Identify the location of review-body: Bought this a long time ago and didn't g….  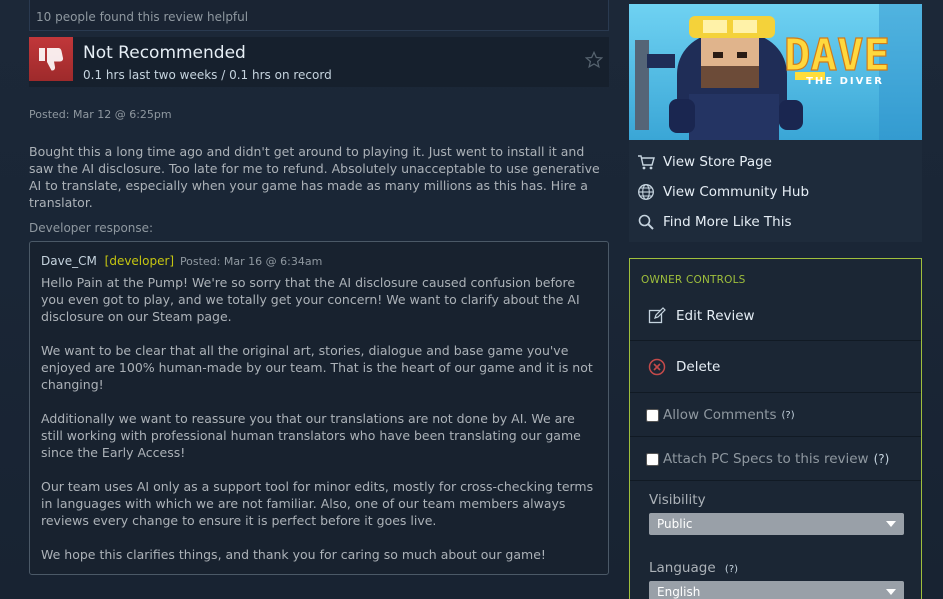
(314, 177).